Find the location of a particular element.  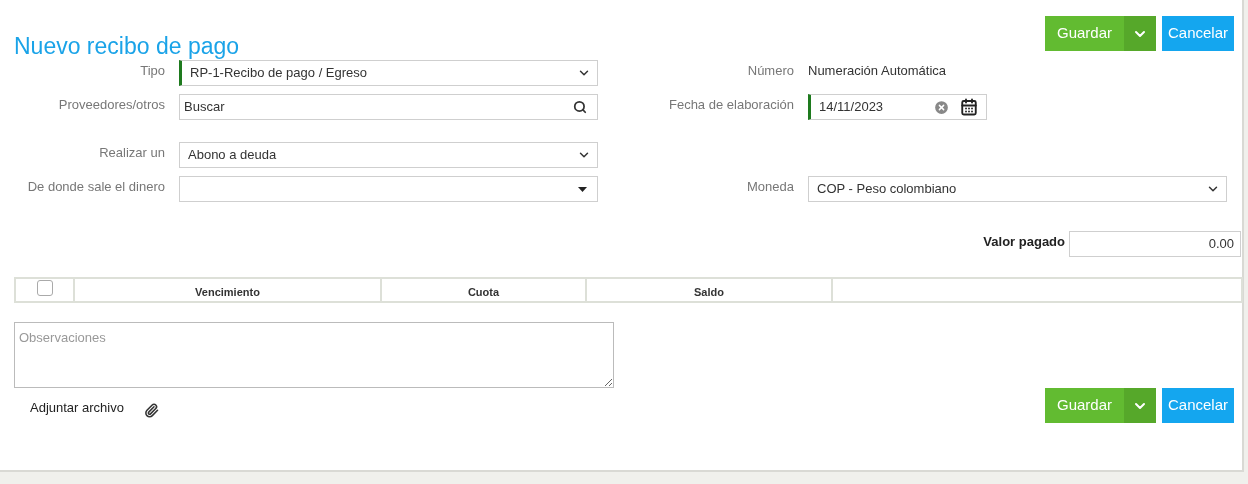

select-all-checkbox is located at coordinates (44, 288).